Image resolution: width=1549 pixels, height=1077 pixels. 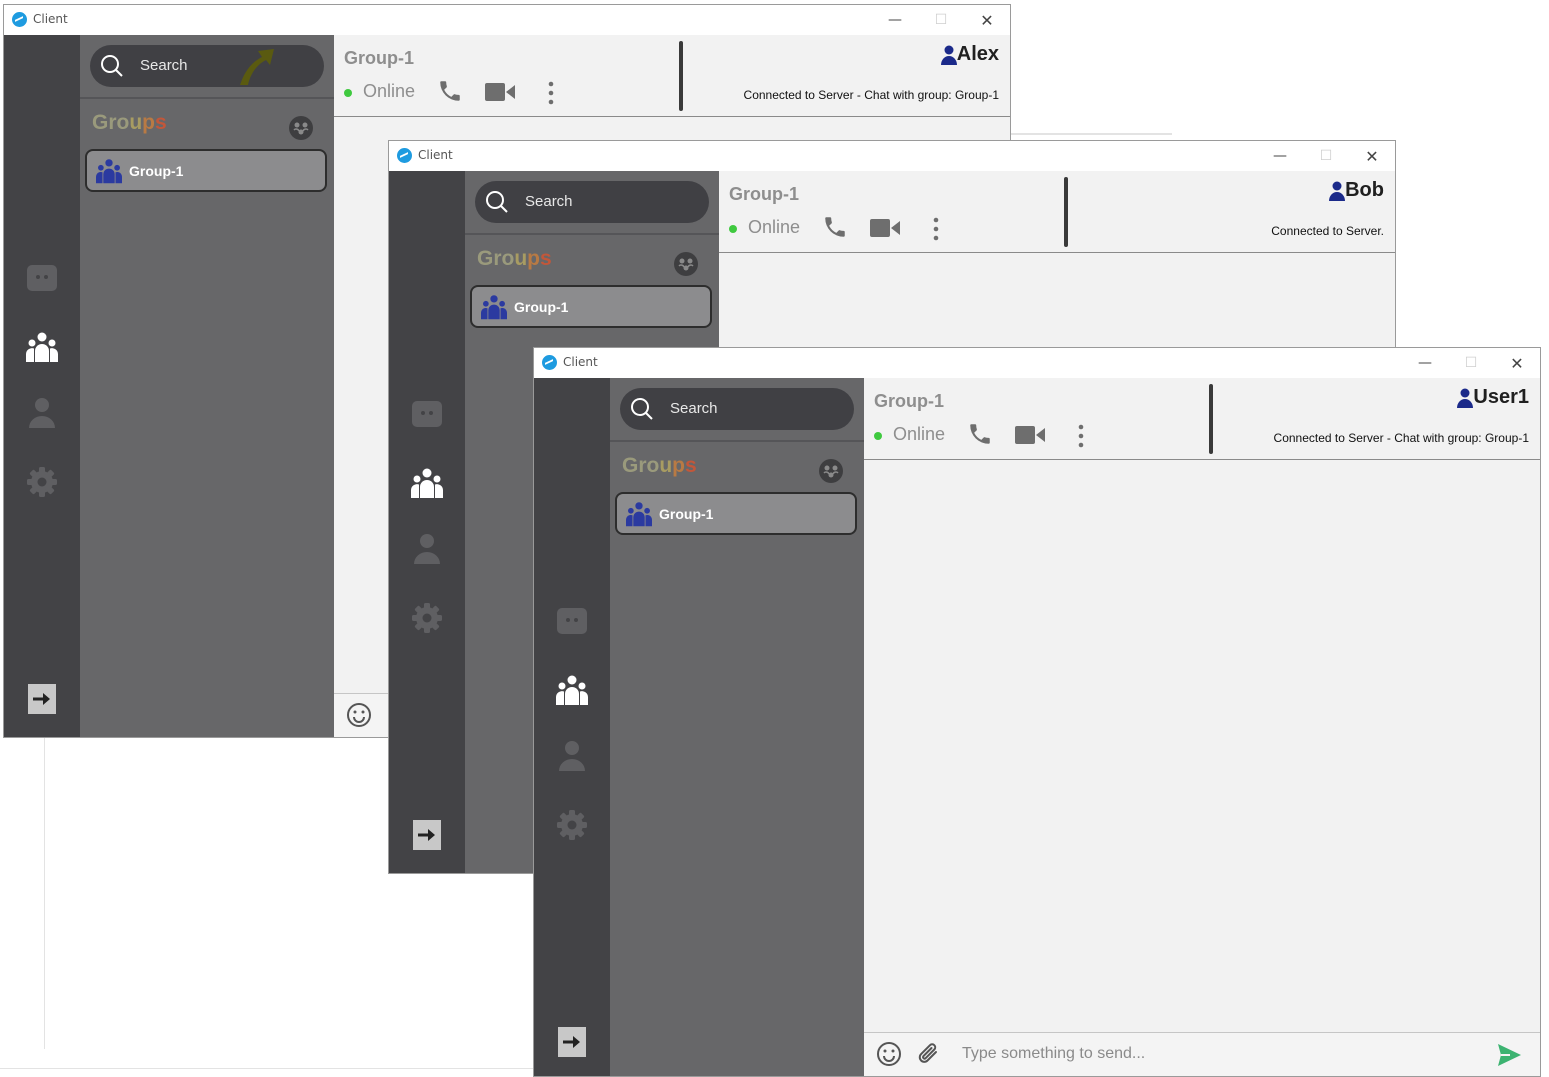 What do you see at coordinates (1327, 231) in the screenshot?
I see `connection-status: Connected to Server.` at bounding box center [1327, 231].